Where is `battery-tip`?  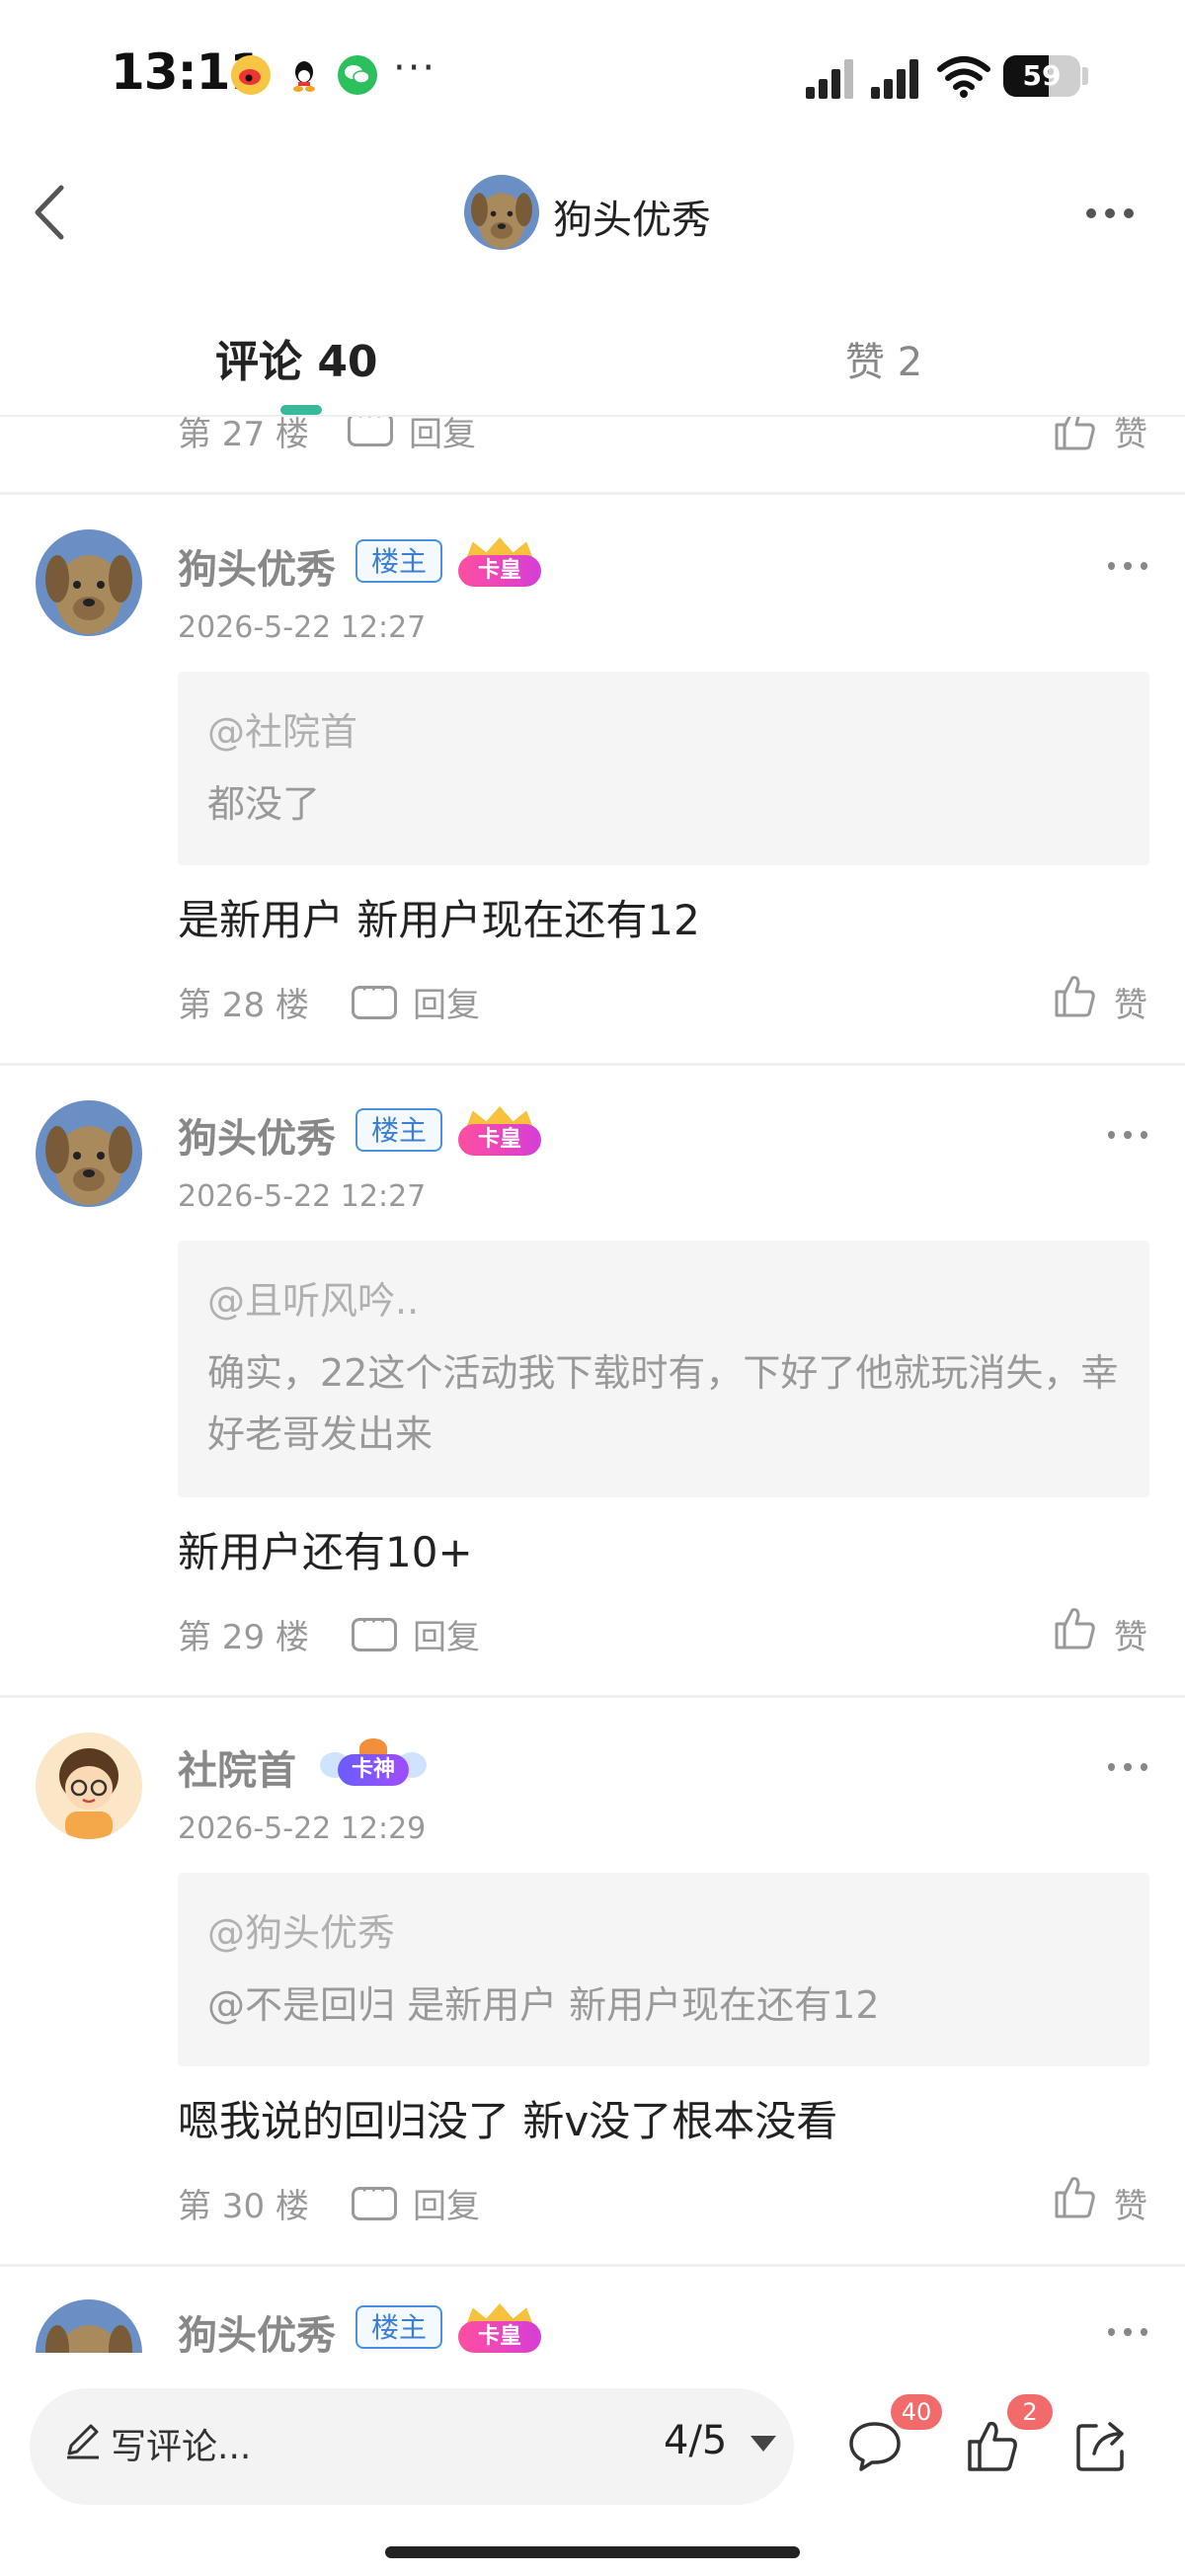 battery-tip is located at coordinates (1085, 76).